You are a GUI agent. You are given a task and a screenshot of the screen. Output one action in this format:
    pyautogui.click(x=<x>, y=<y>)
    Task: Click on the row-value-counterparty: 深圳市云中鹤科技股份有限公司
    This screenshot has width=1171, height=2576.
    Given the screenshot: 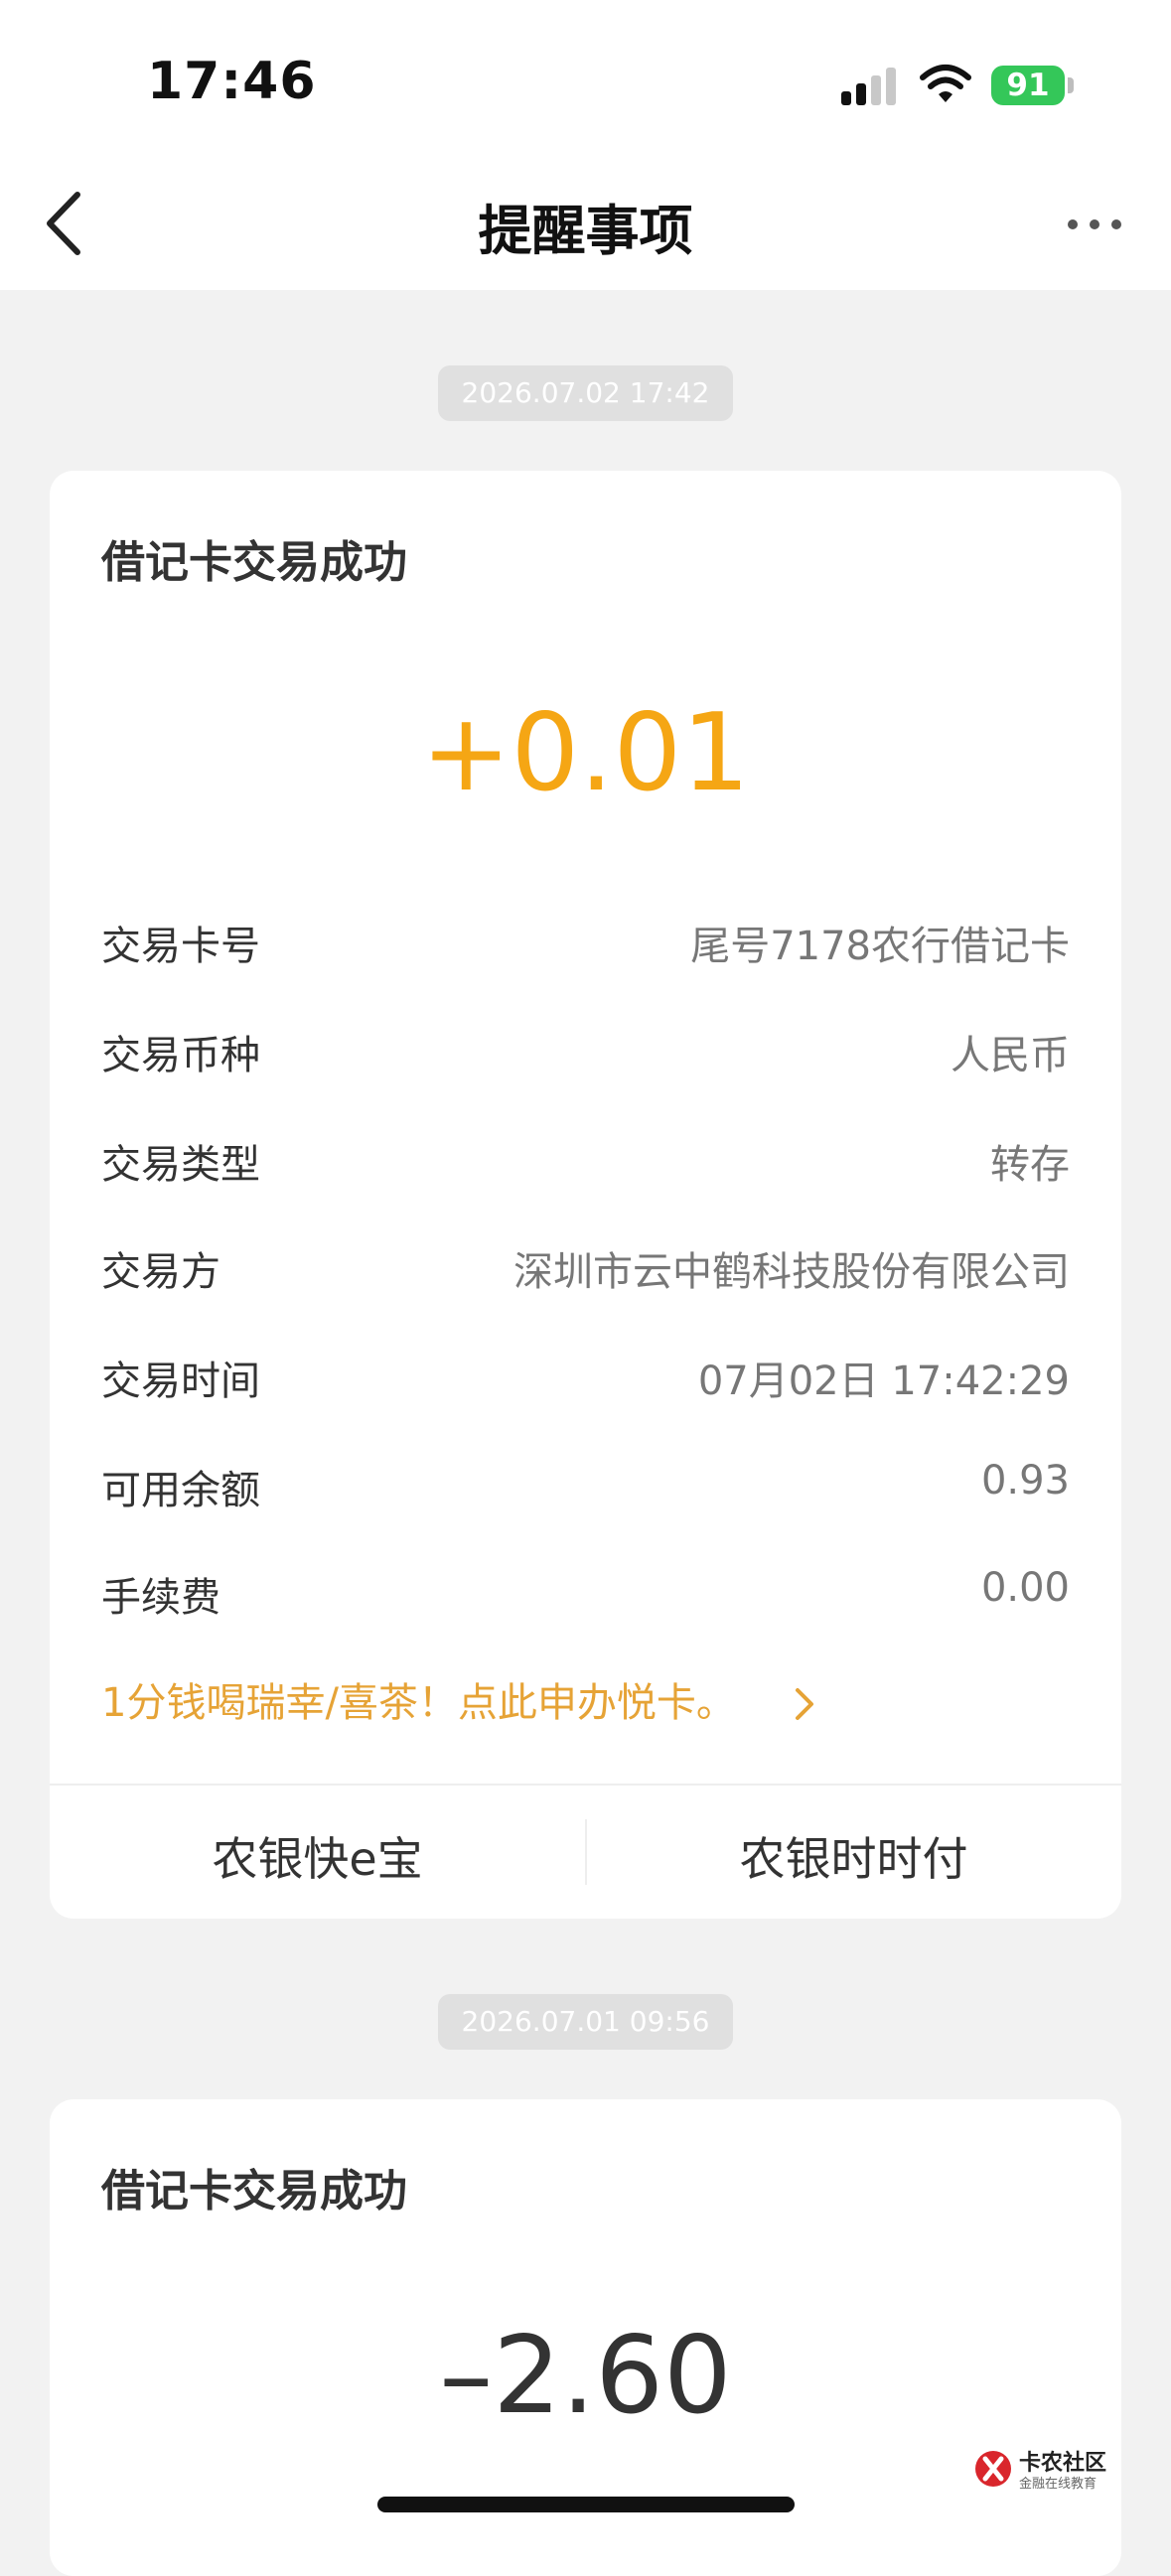 What is the action you would take?
    pyautogui.click(x=791, y=1272)
    